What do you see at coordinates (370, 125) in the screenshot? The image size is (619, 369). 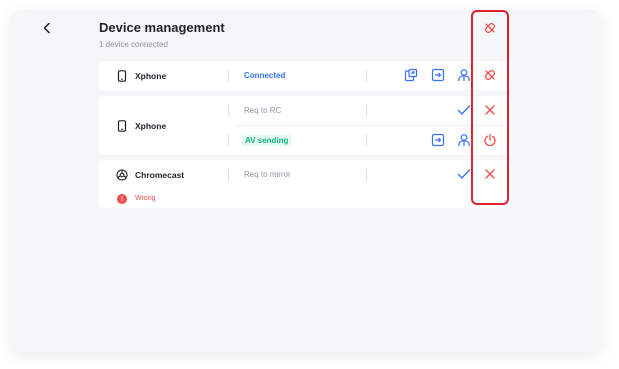 I see `row-divider` at bounding box center [370, 125].